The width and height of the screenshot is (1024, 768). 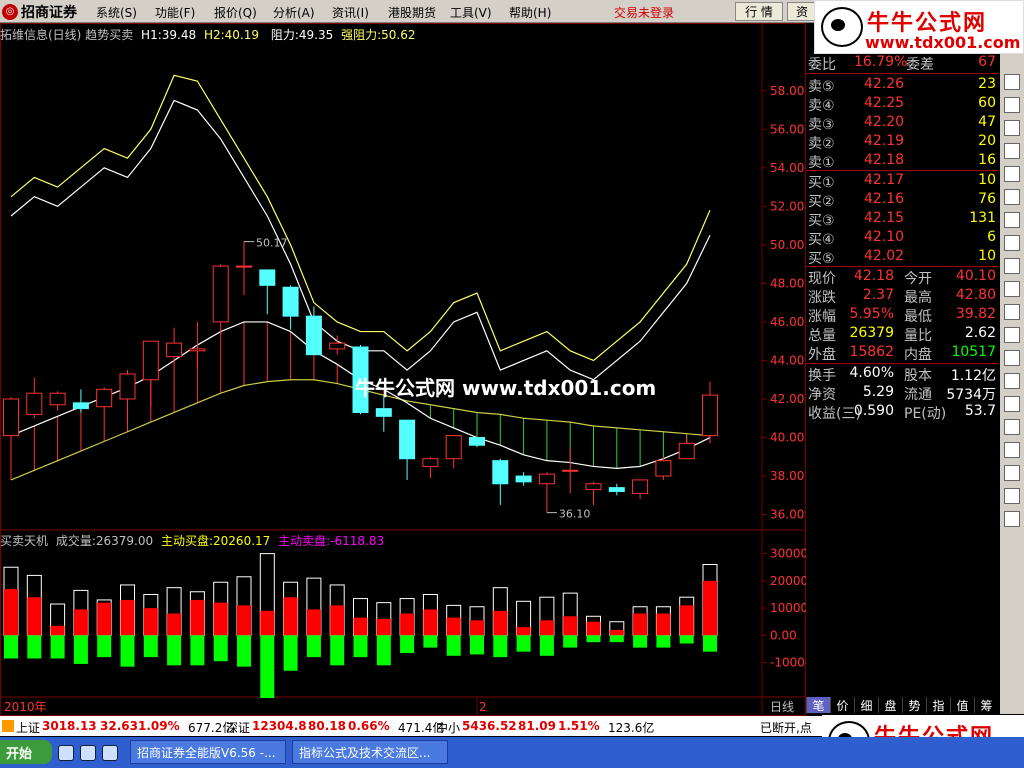 What do you see at coordinates (787, 168) in the screenshot?
I see `price-tick-label: 54.00` at bounding box center [787, 168].